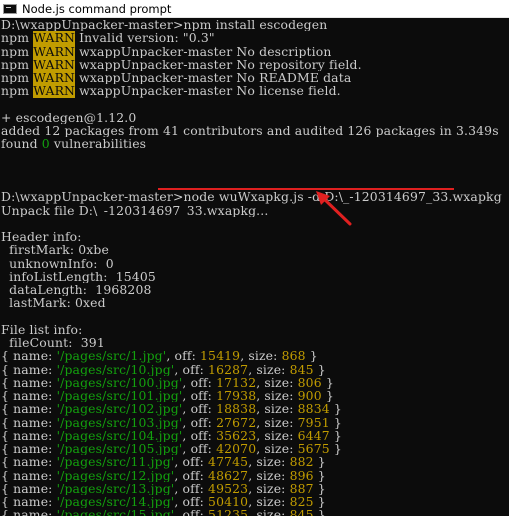  Describe the element at coordinates (254, 9) in the screenshot. I see `title-bar: Node.js command prompt` at that location.